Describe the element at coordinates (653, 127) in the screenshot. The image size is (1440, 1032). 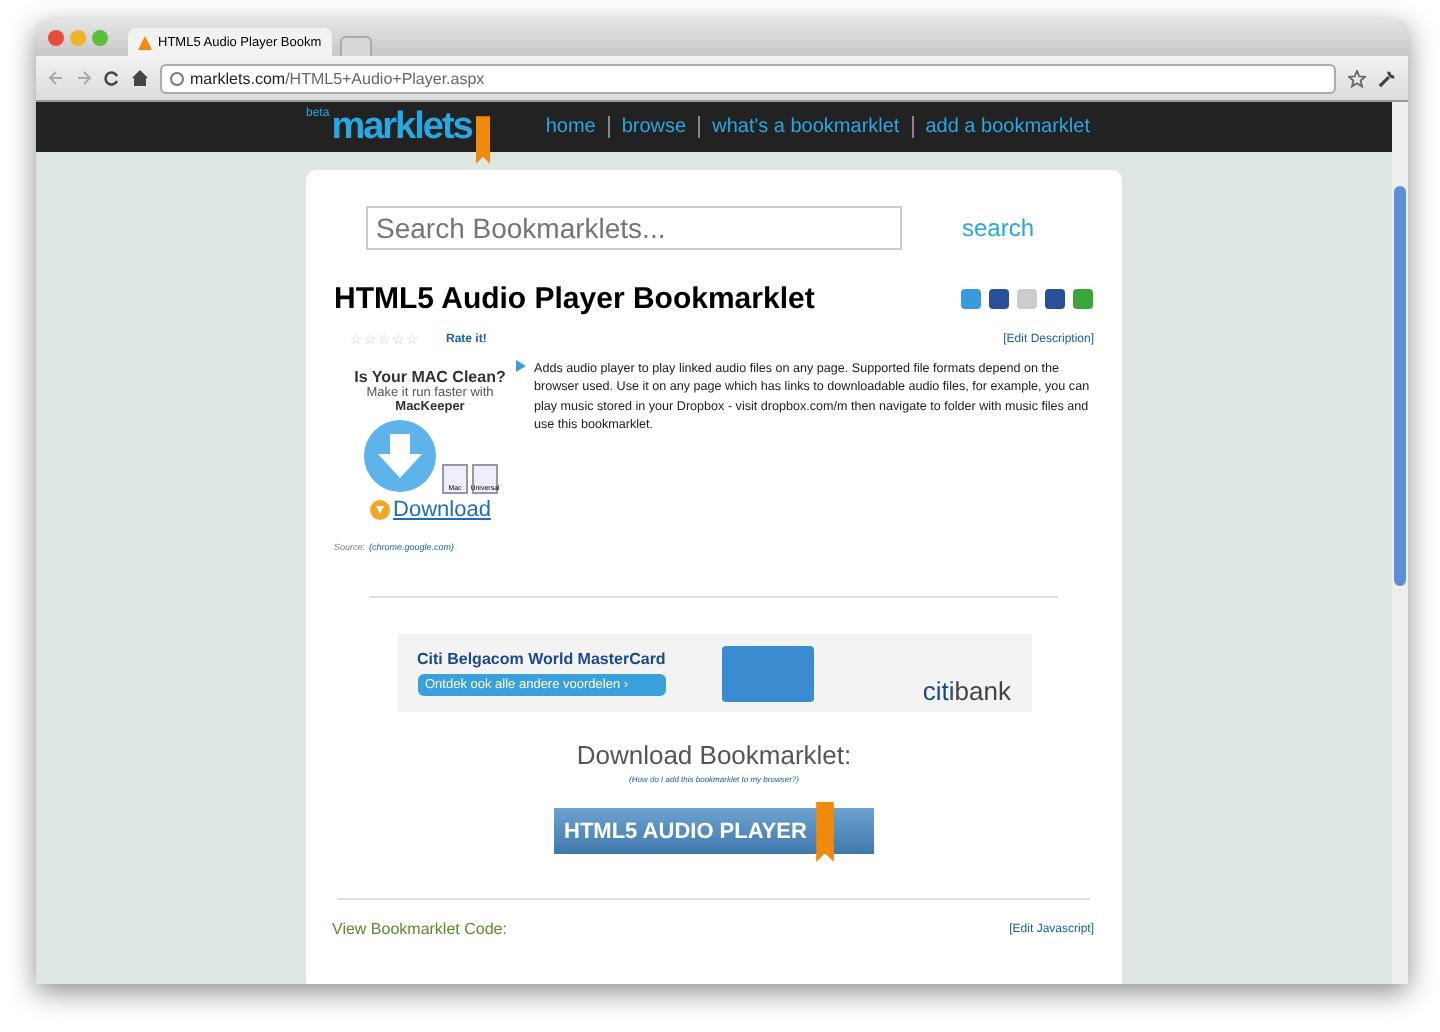
I see `nav-link: browse` at that location.